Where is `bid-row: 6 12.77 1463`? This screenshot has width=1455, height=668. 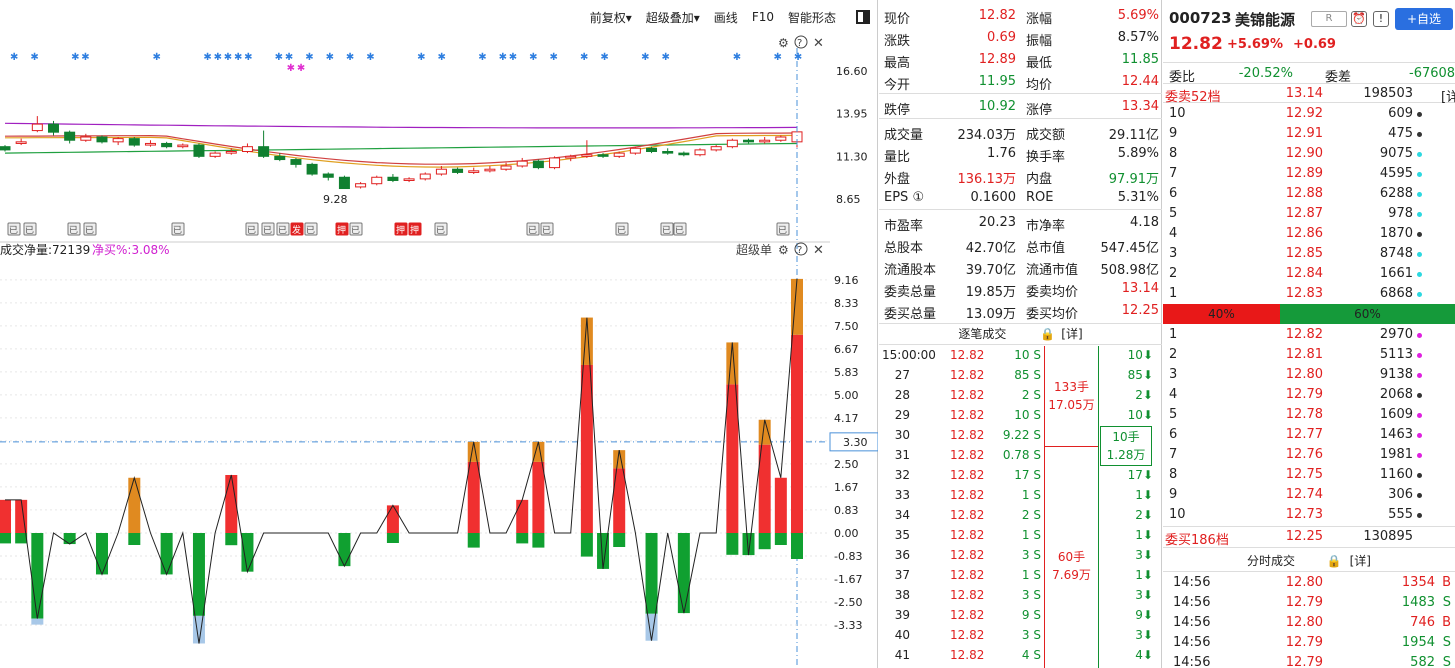
bid-row: 6 12.77 1463 is located at coordinates (1309, 435).